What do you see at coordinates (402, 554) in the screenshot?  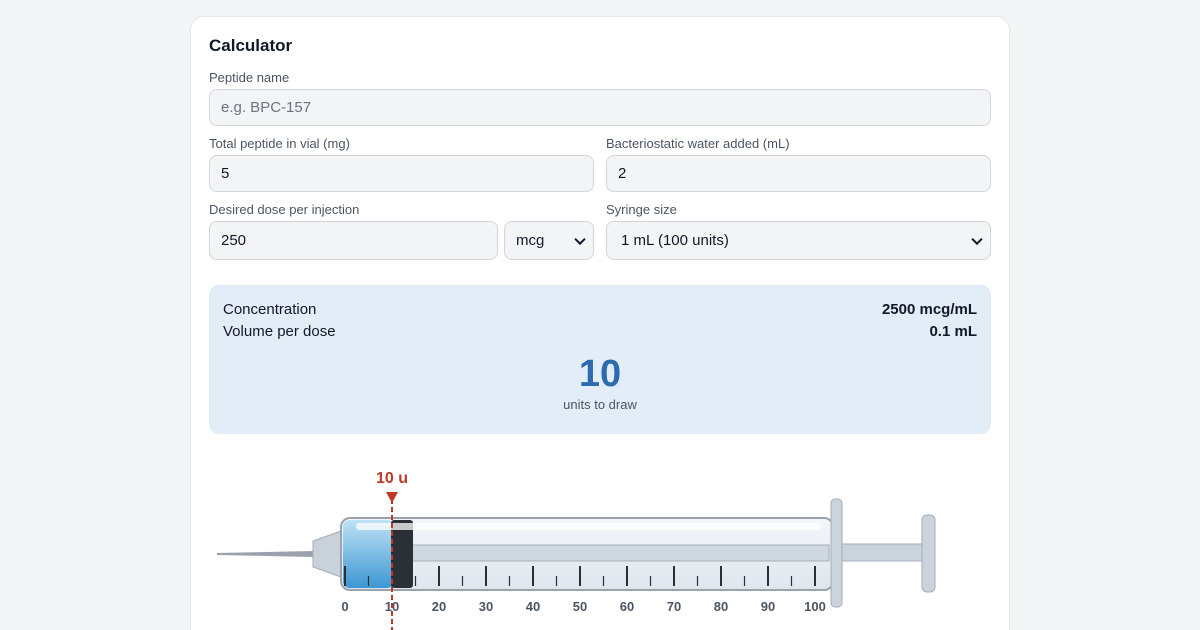 I see `plunger-tip` at bounding box center [402, 554].